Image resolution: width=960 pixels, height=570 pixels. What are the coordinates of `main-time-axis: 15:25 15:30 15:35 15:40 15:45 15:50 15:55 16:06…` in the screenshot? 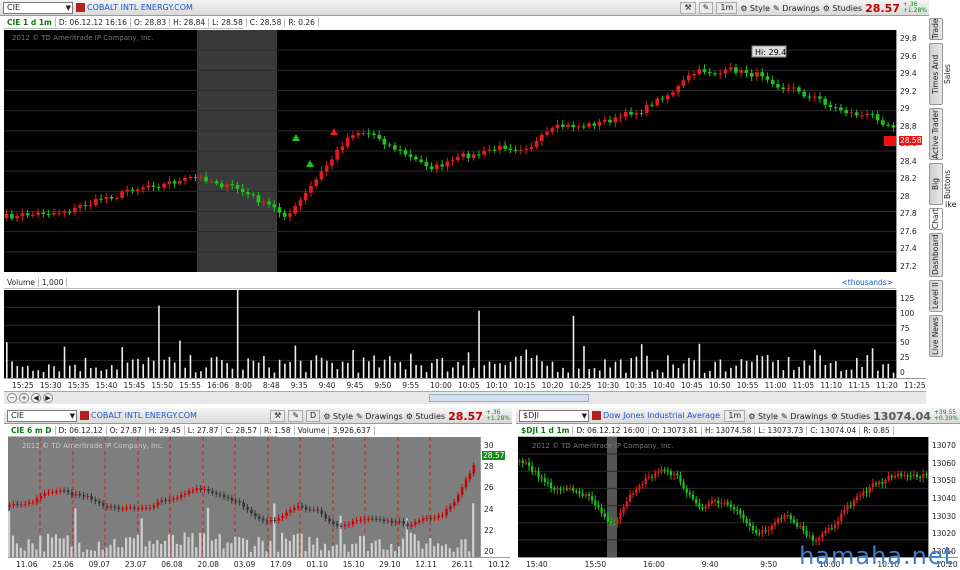 It's located at (465, 384).